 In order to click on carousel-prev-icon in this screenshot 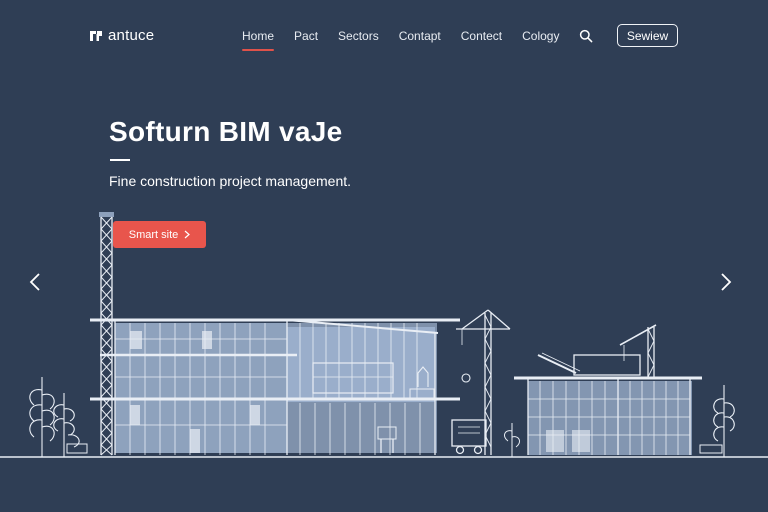, I will do `click(35, 282)`.